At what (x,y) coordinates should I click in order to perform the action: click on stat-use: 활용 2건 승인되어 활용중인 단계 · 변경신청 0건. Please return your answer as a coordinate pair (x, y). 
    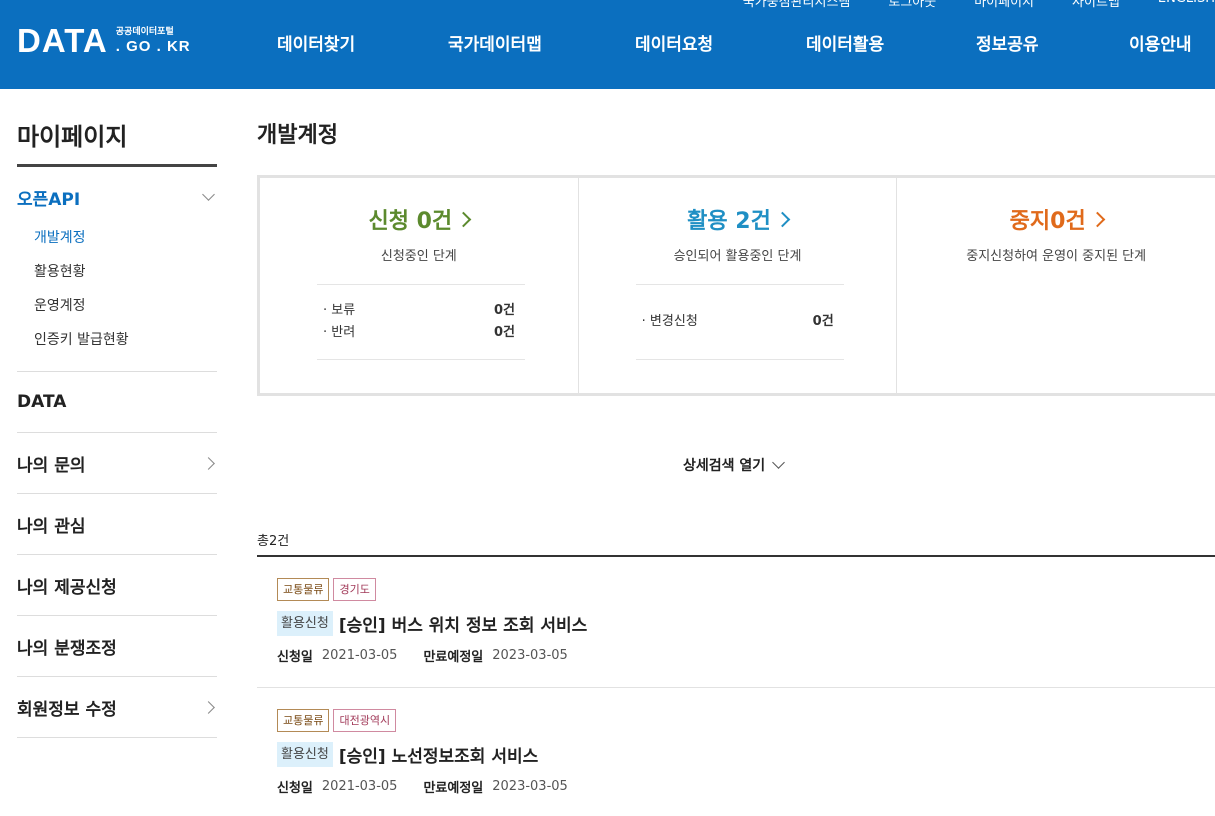
    Looking at the image, I should click on (738, 285).